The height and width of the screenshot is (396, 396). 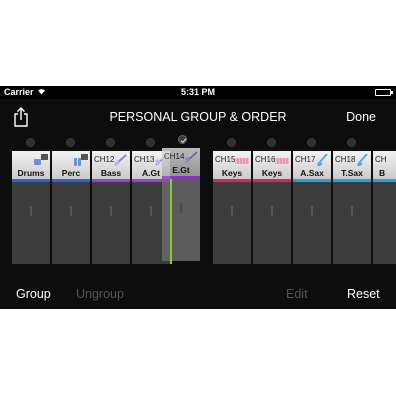 What do you see at coordinates (81, 159) in the screenshot?
I see `percussion-icon` at bounding box center [81, 159].